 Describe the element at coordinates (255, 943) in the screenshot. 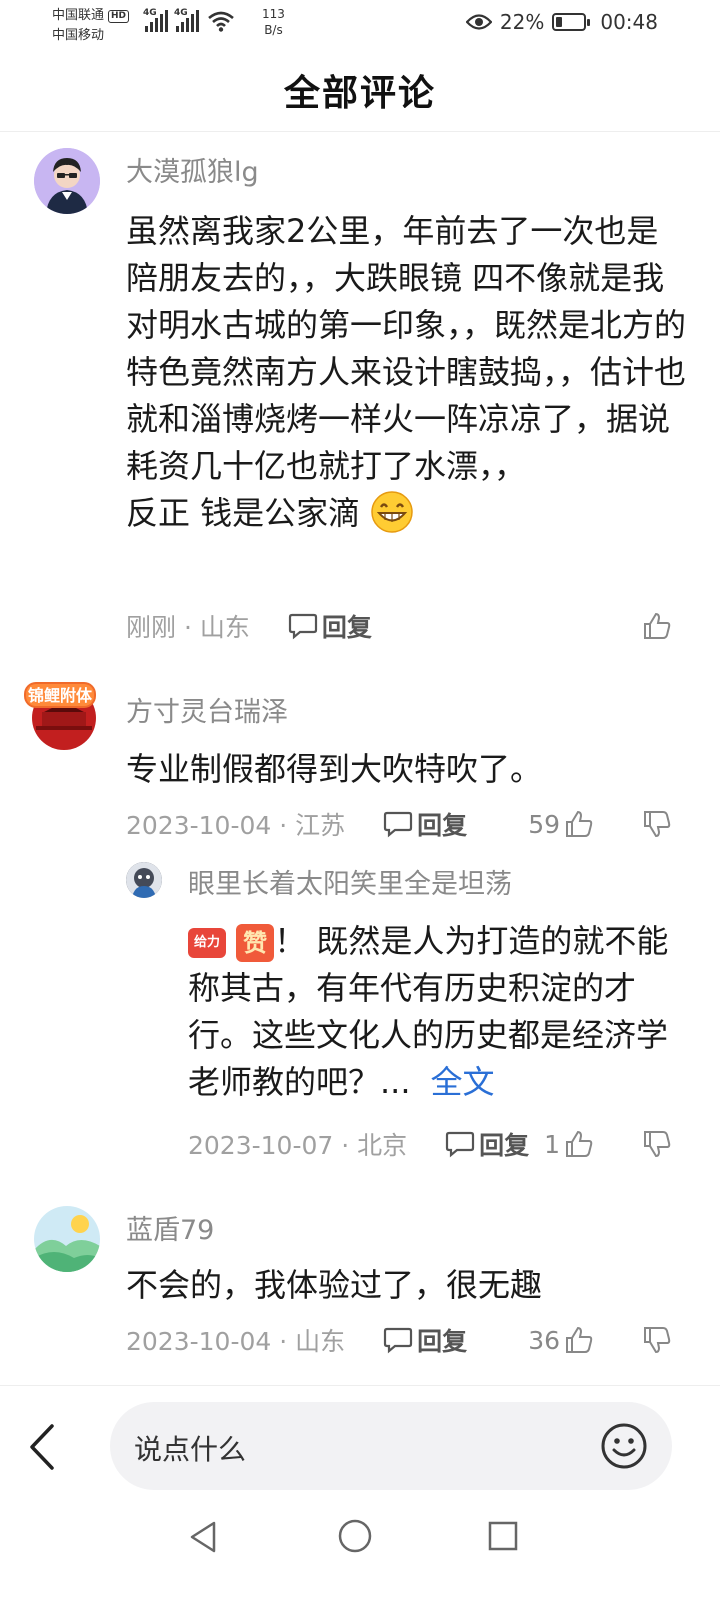

I see `zan-sticker-icon: 赞` at that location.